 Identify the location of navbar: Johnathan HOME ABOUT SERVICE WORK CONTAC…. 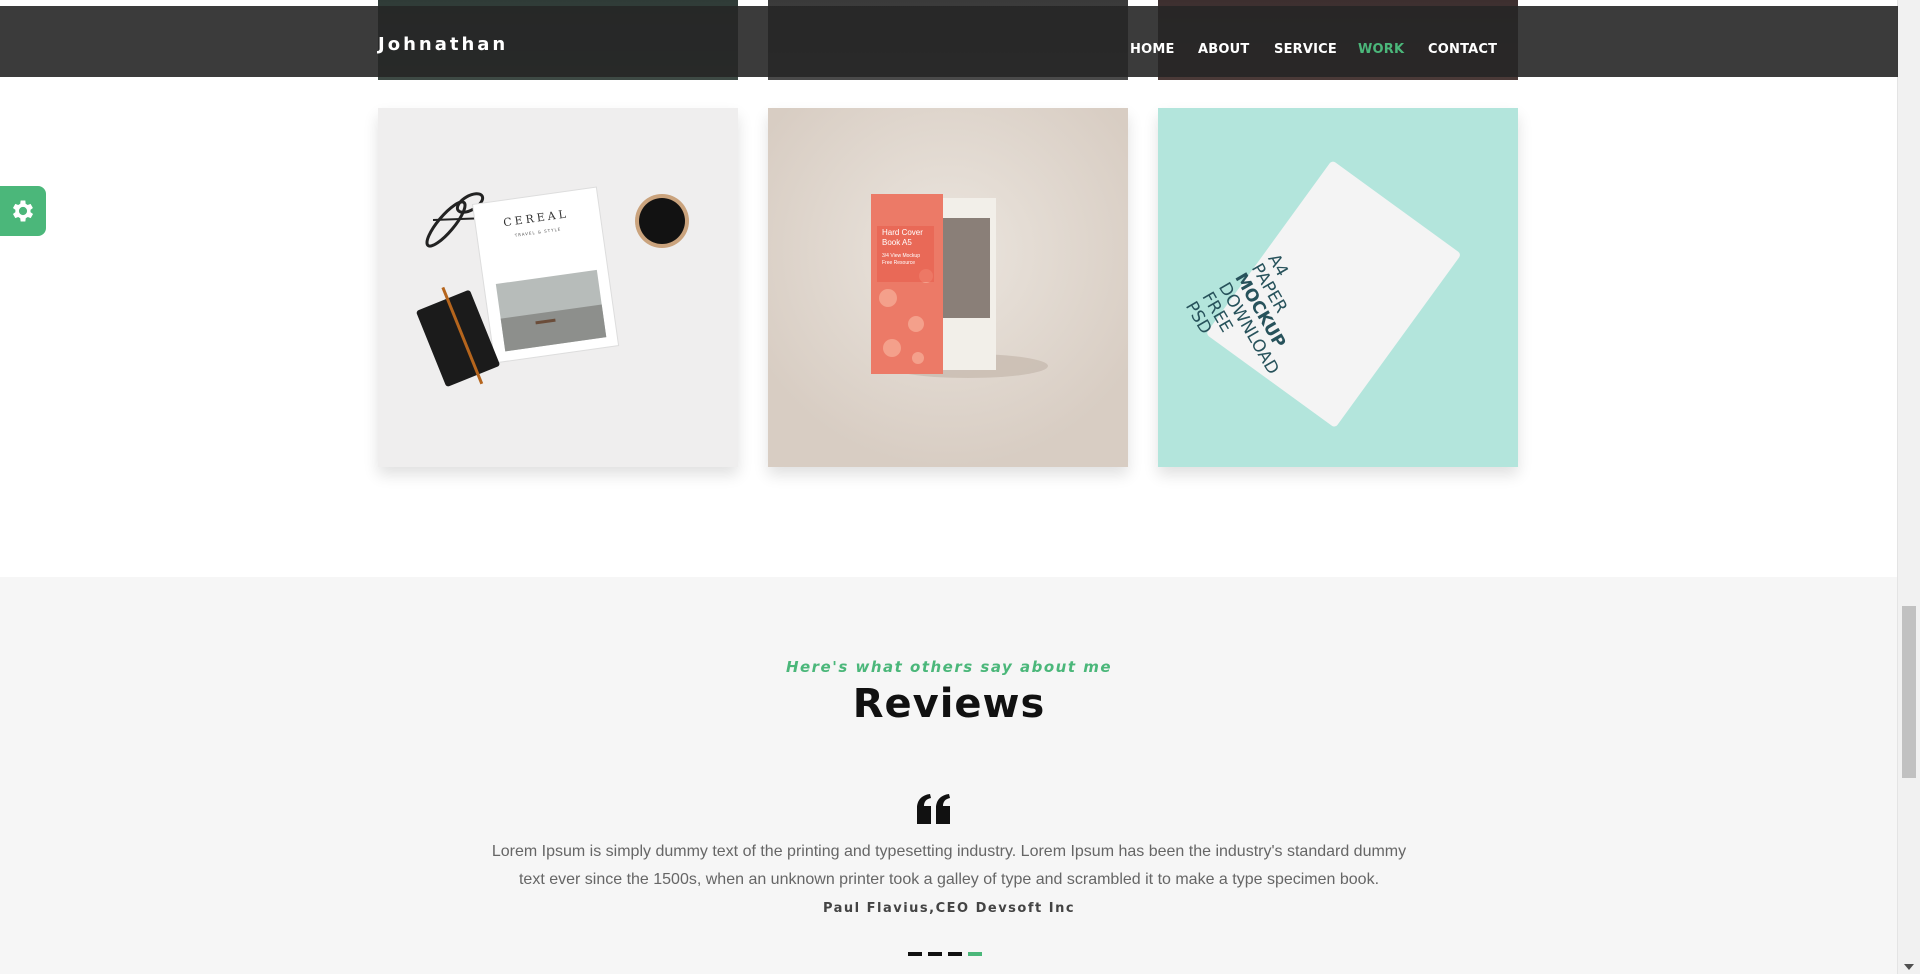
(949, 41).